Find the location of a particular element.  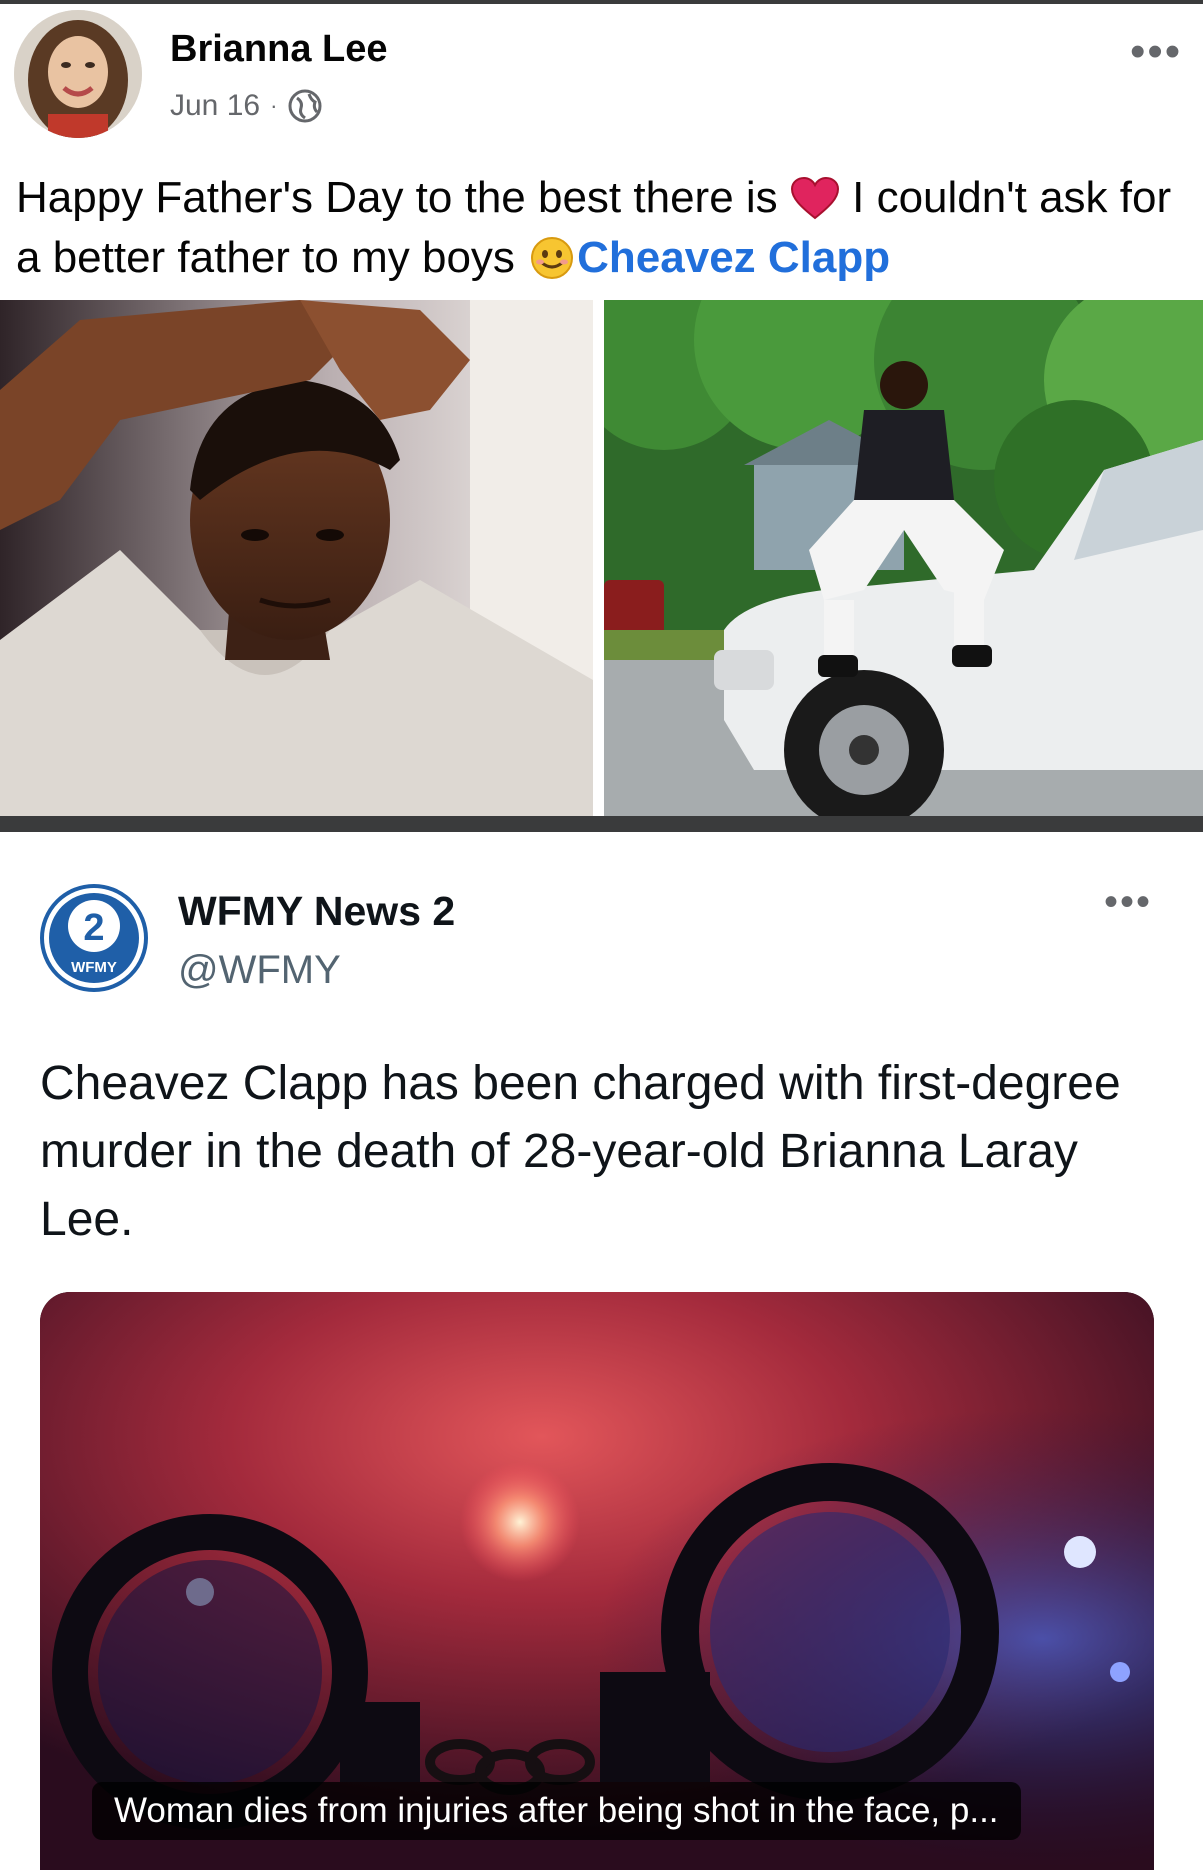

smiling-face-icon is located at coordinates (552, 258).